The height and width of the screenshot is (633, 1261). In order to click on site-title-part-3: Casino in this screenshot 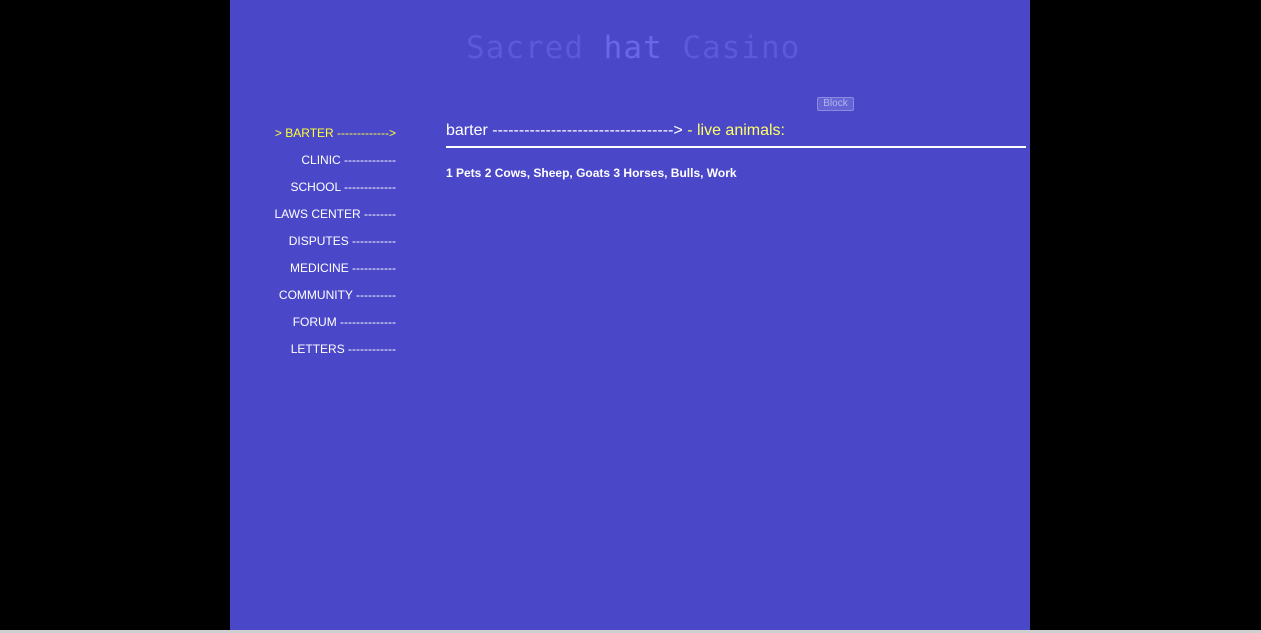, I will do `click(731, 48)`.